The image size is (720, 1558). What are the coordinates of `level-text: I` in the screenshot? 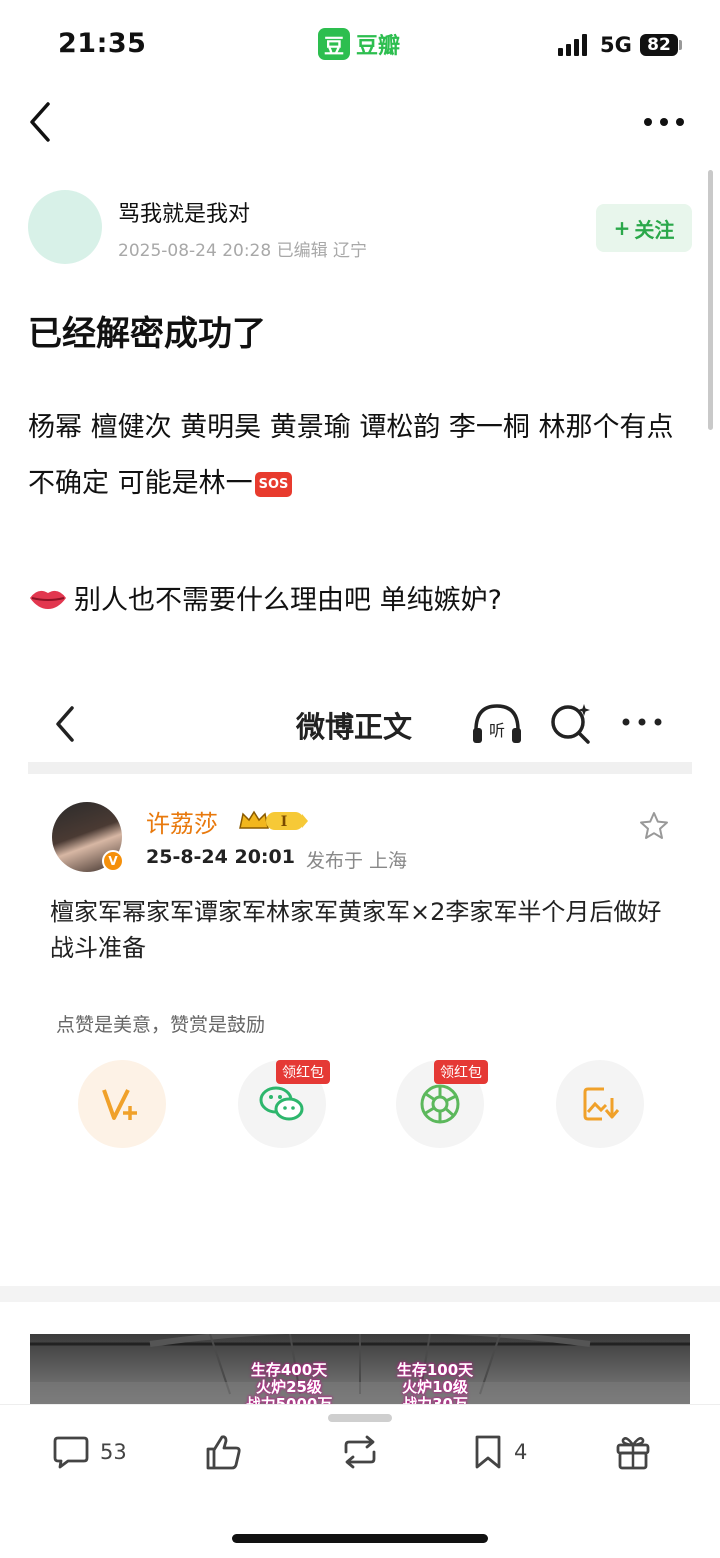 It's located at (284, 822).